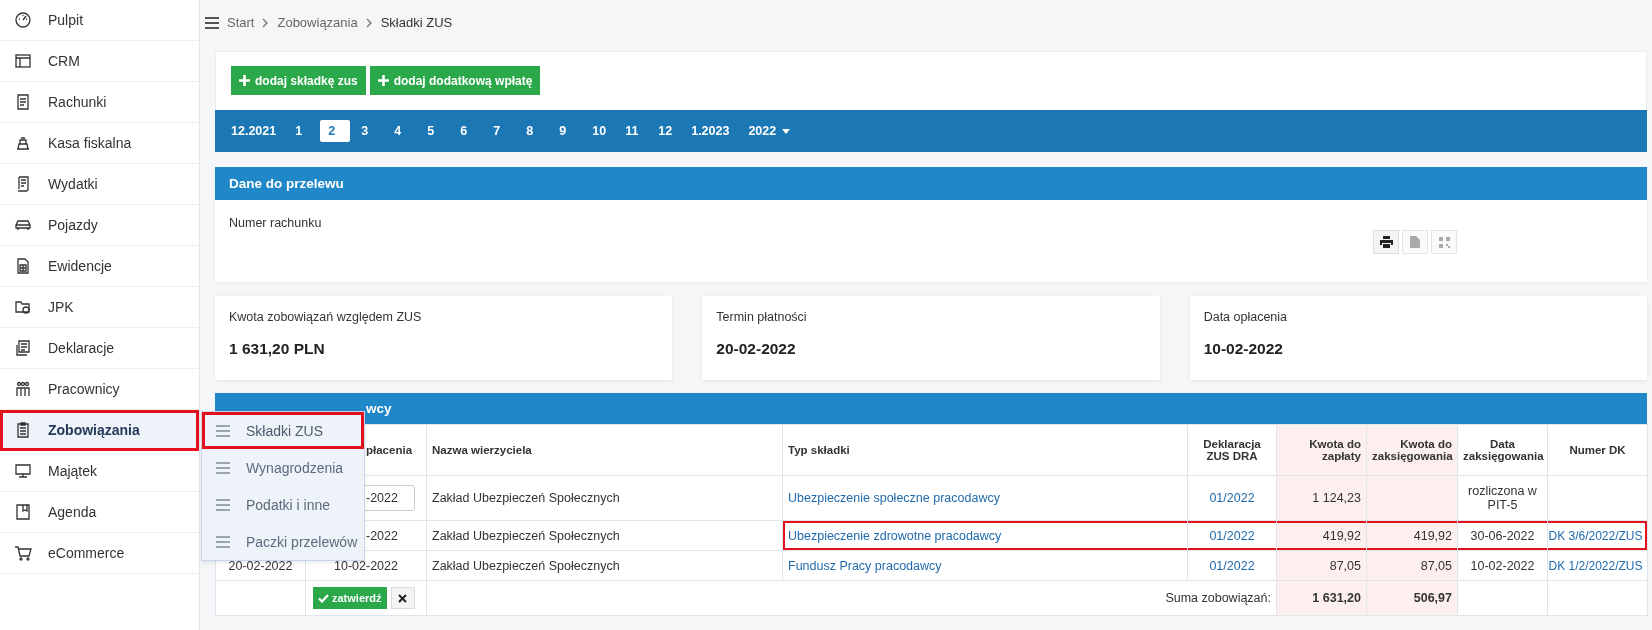 The image size is (1652, 630). What do you see at coordinates (23, 266) in the screenshot?
I see `spreadsheet-icon` at bounding box center [23, 266].